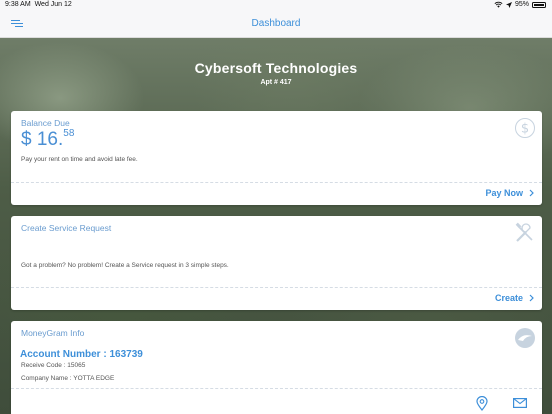 Image resolution: width=552 pixels, height=414 pixels. I want to click on balance-title: Balance Due, so click(45, 123).